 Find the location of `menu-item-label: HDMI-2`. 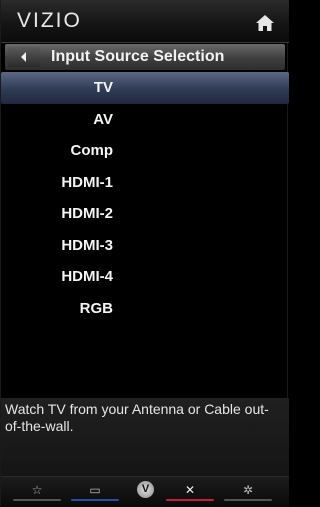

menu-item-label: HDMI-2 is located at coordinates (87, 213).